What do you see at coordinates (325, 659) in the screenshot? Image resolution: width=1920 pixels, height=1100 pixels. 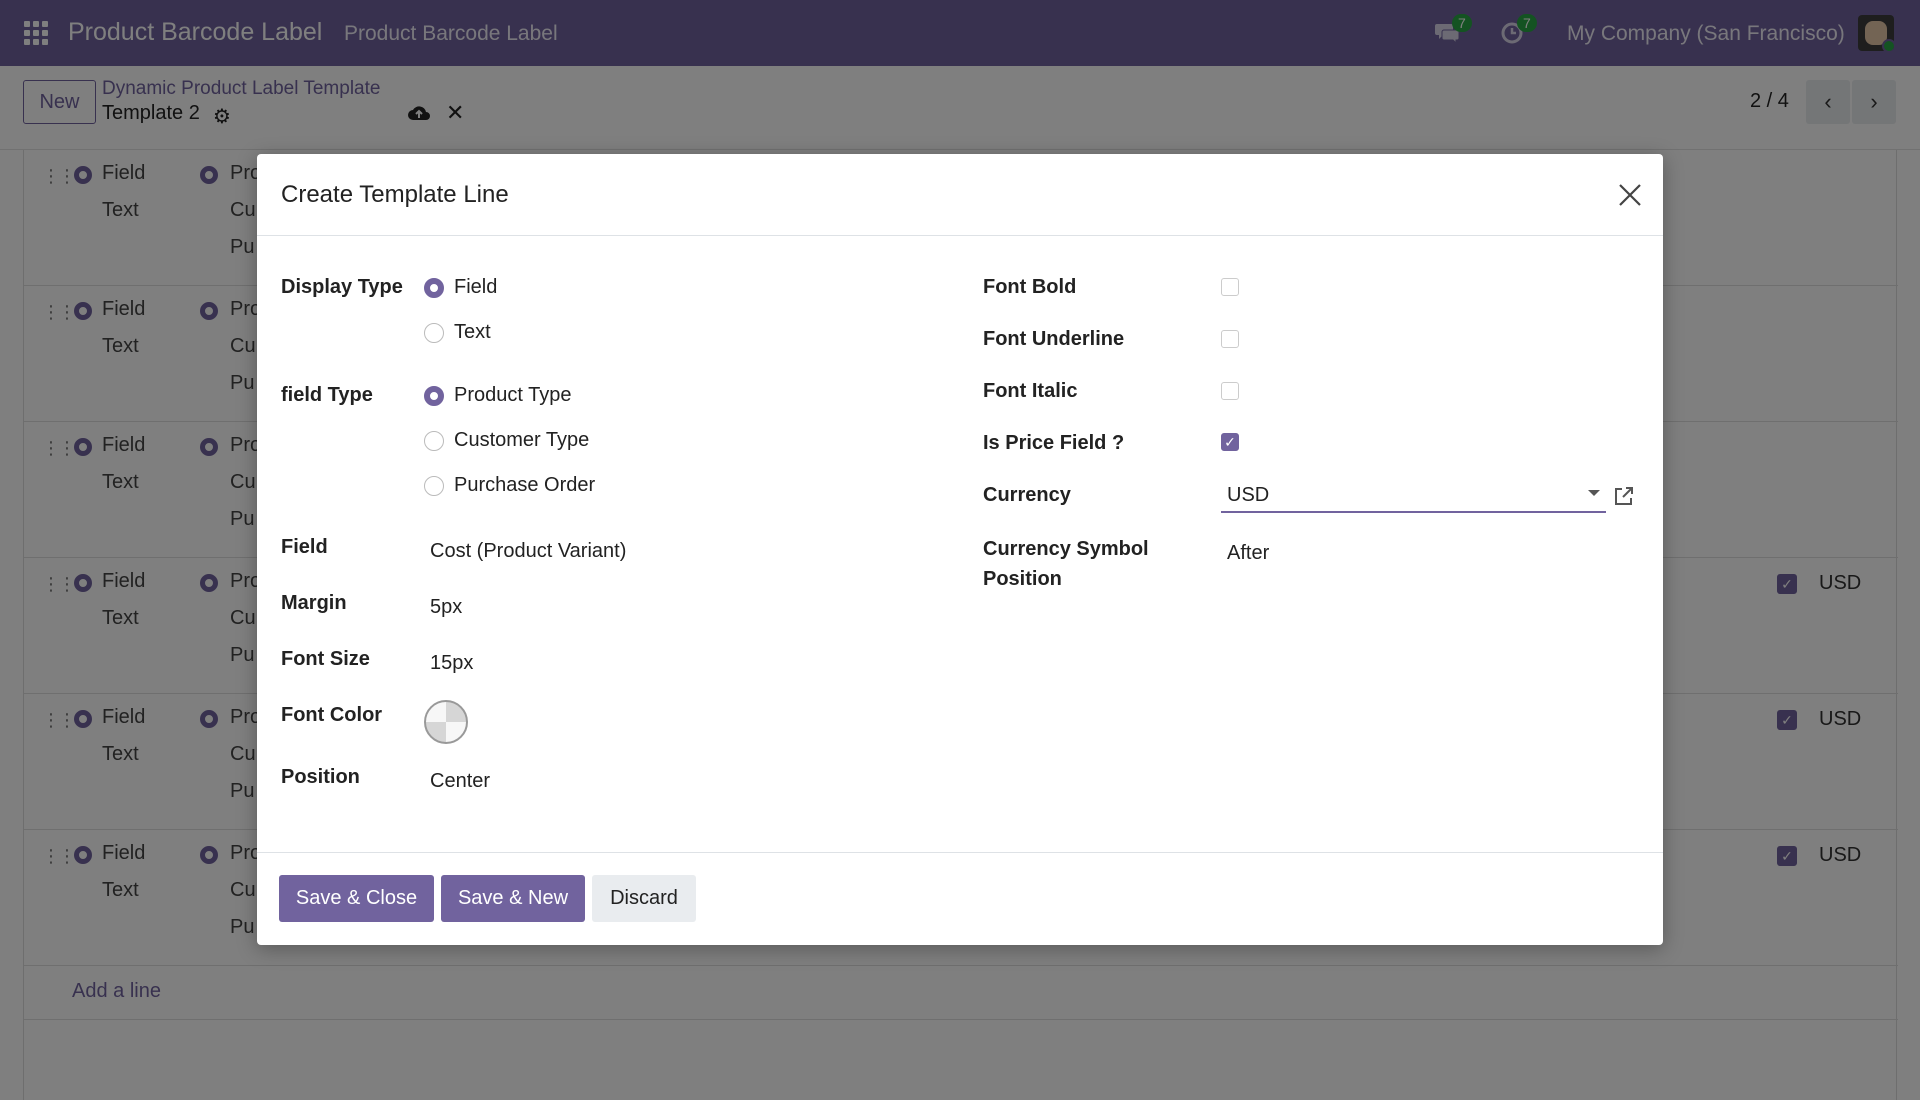 I see `font-size-label: Font Size` at bounding box center [325, 659].